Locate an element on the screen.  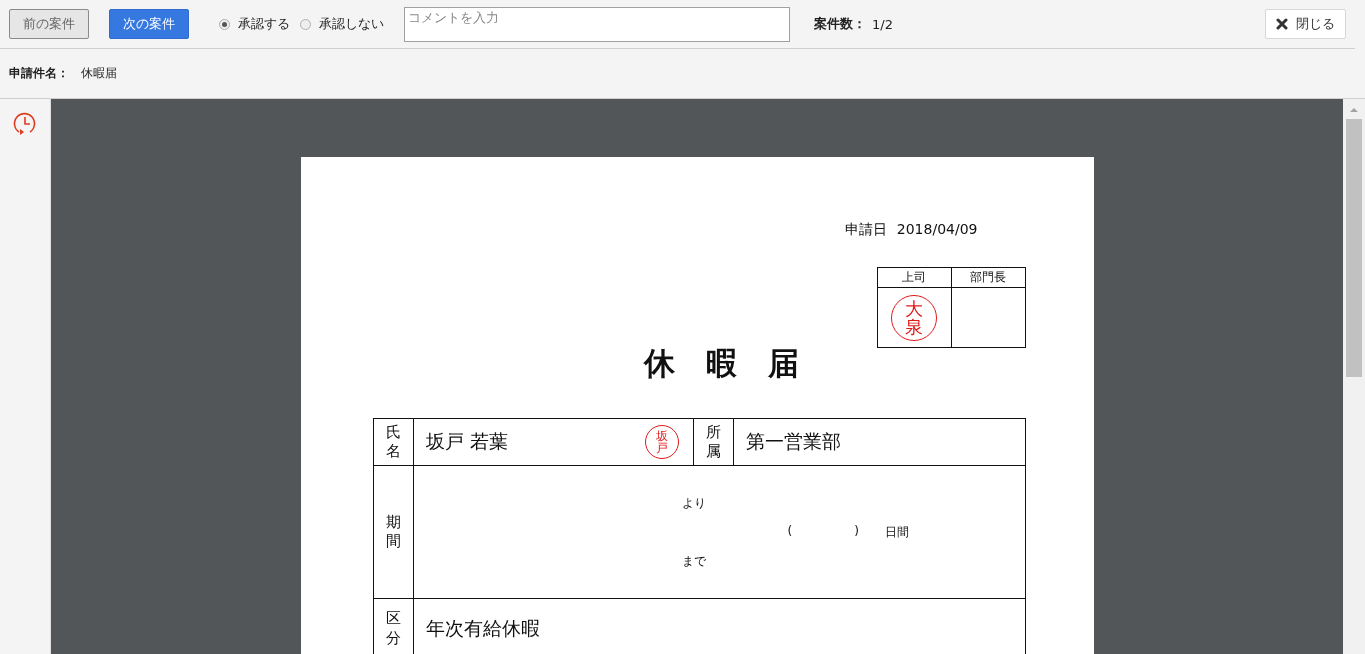
field-label: 所属 is located at coordinates (713, 442).